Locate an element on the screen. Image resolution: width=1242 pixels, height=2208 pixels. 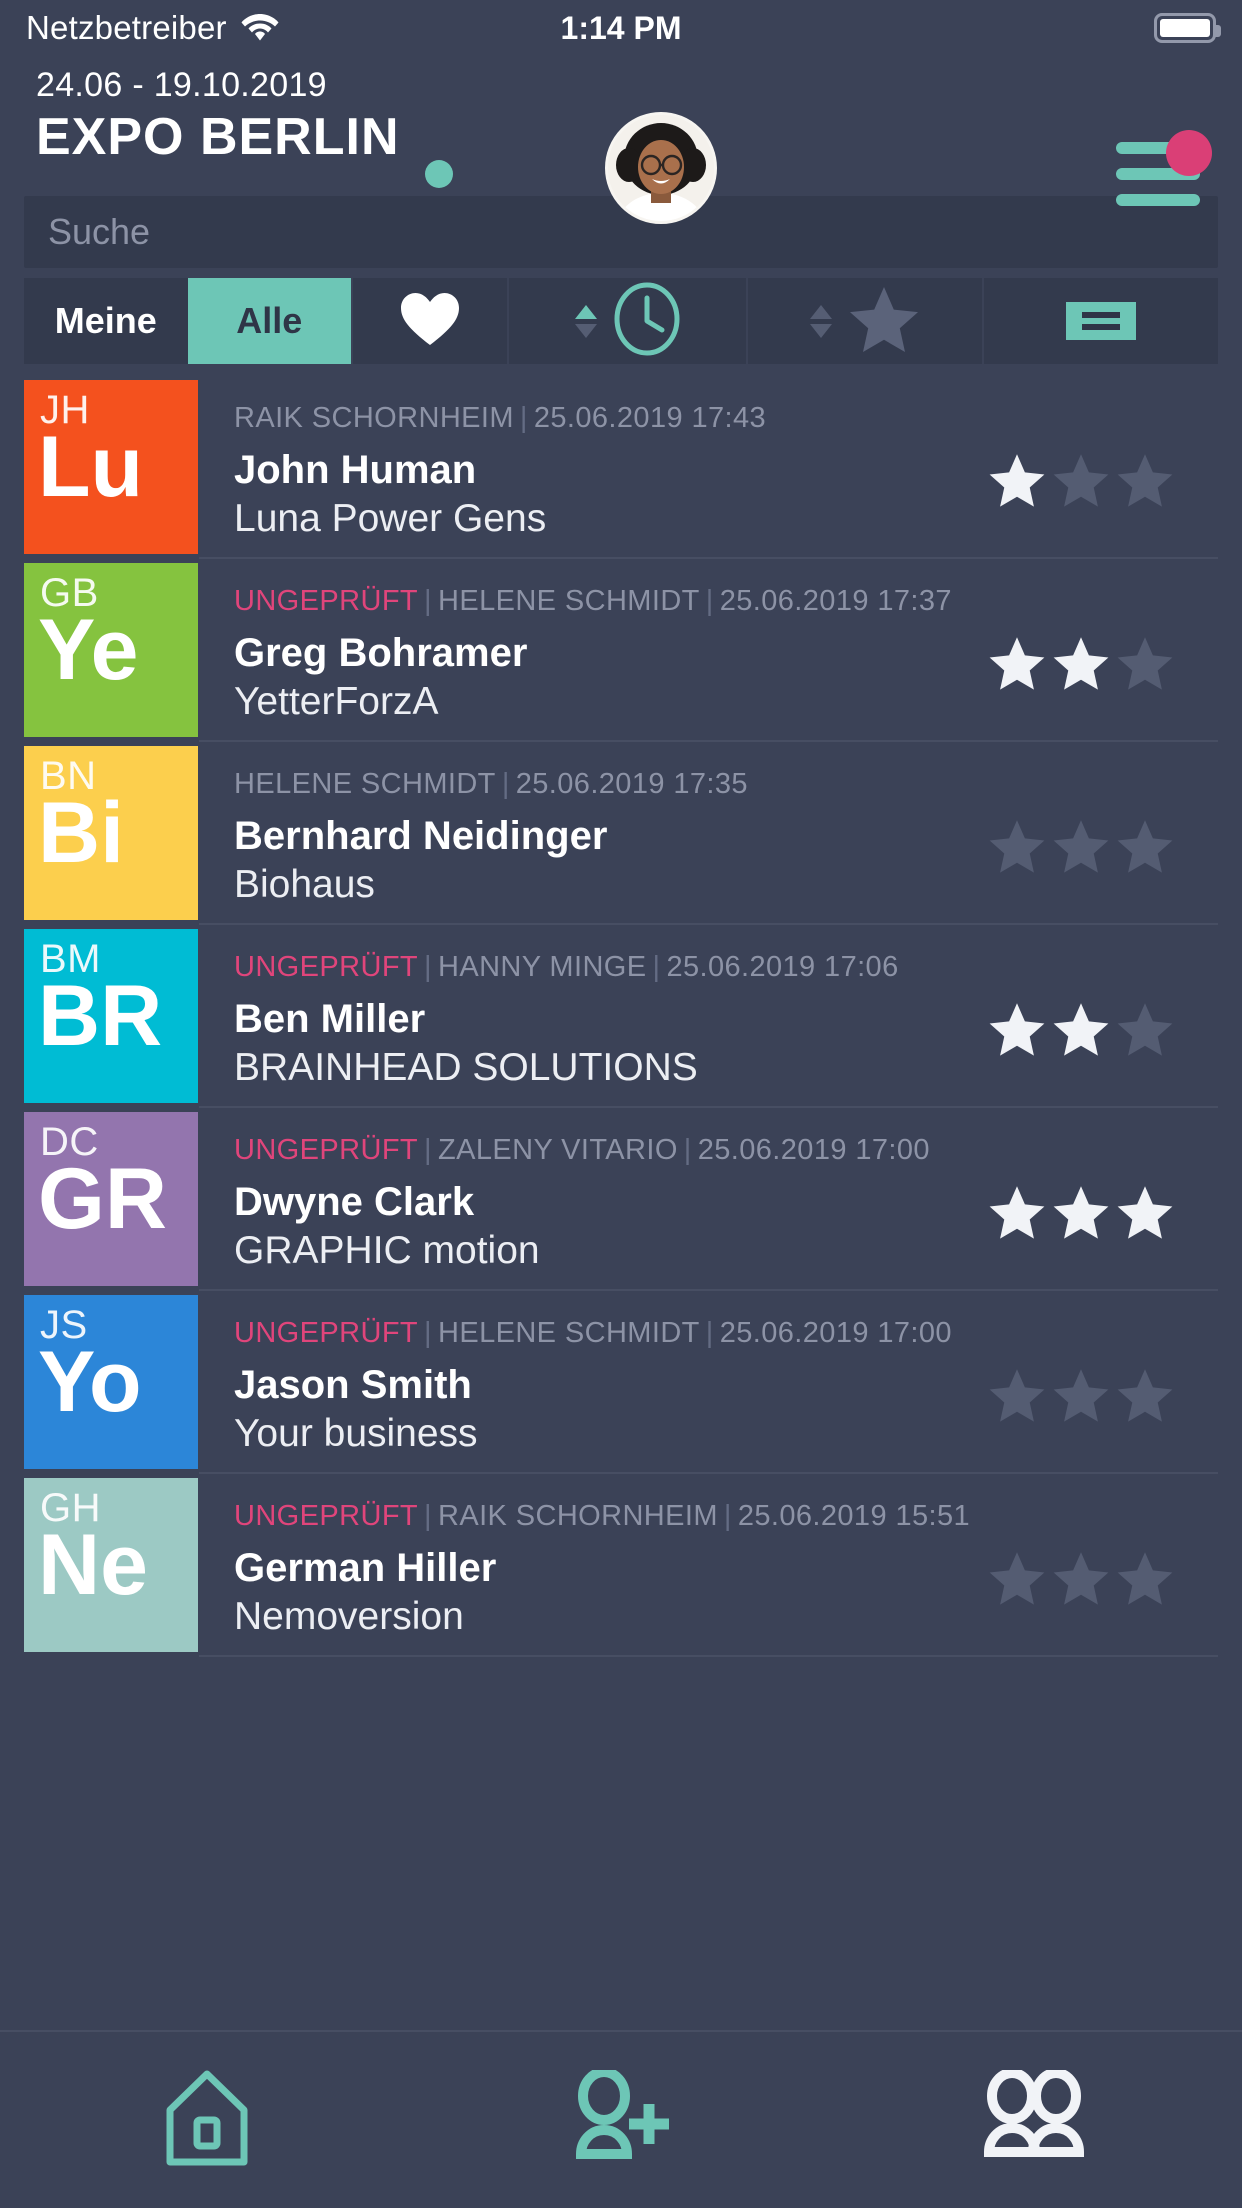
scope-tab-meine: Meine is located at coordinates (106, 321).